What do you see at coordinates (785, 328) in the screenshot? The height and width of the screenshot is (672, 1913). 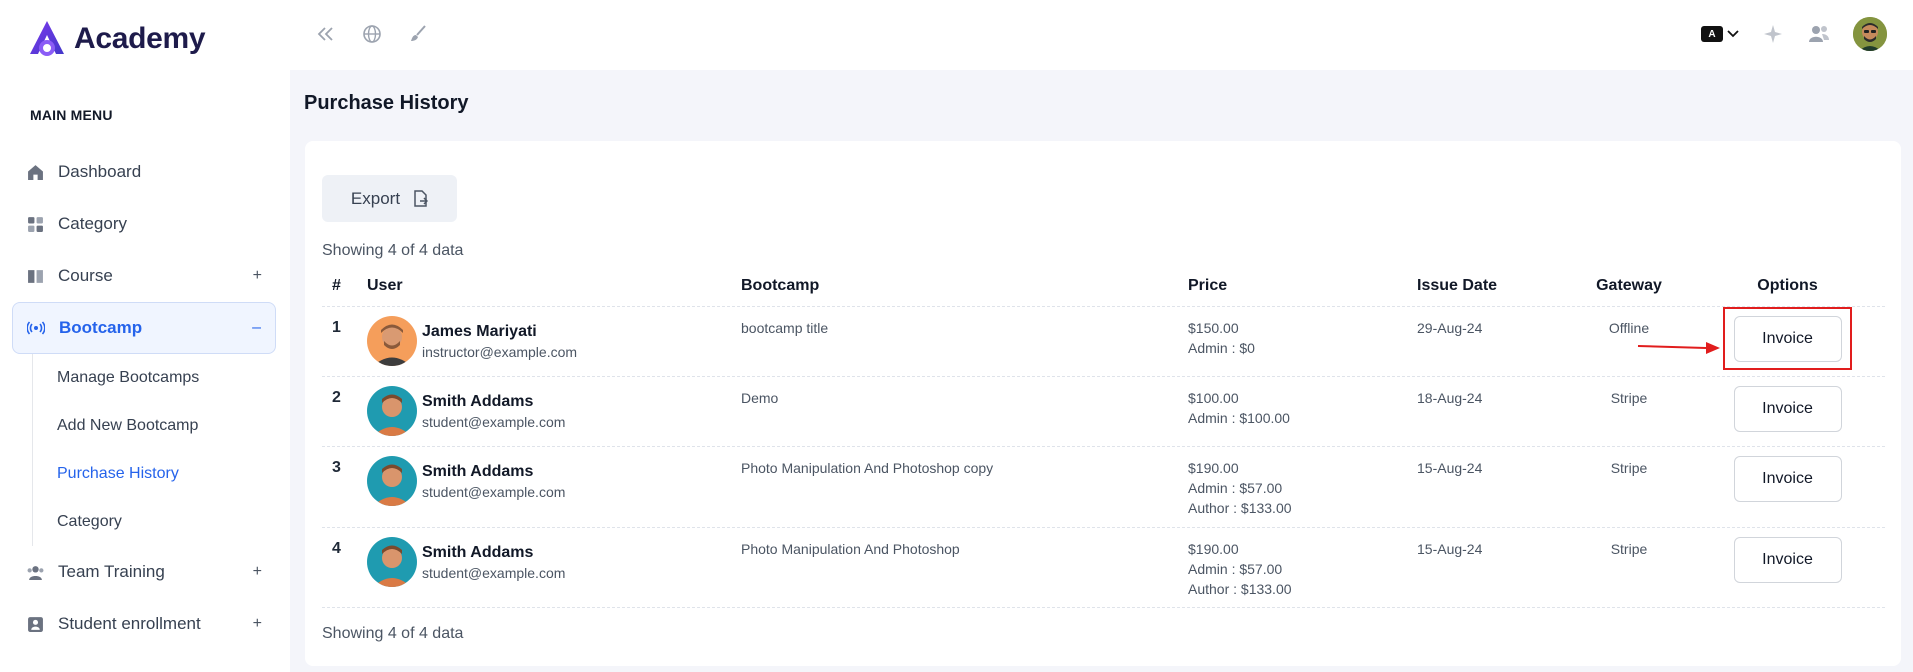 I see `bootcamp-title: bootcamp title` at bounding box center [785, 328].